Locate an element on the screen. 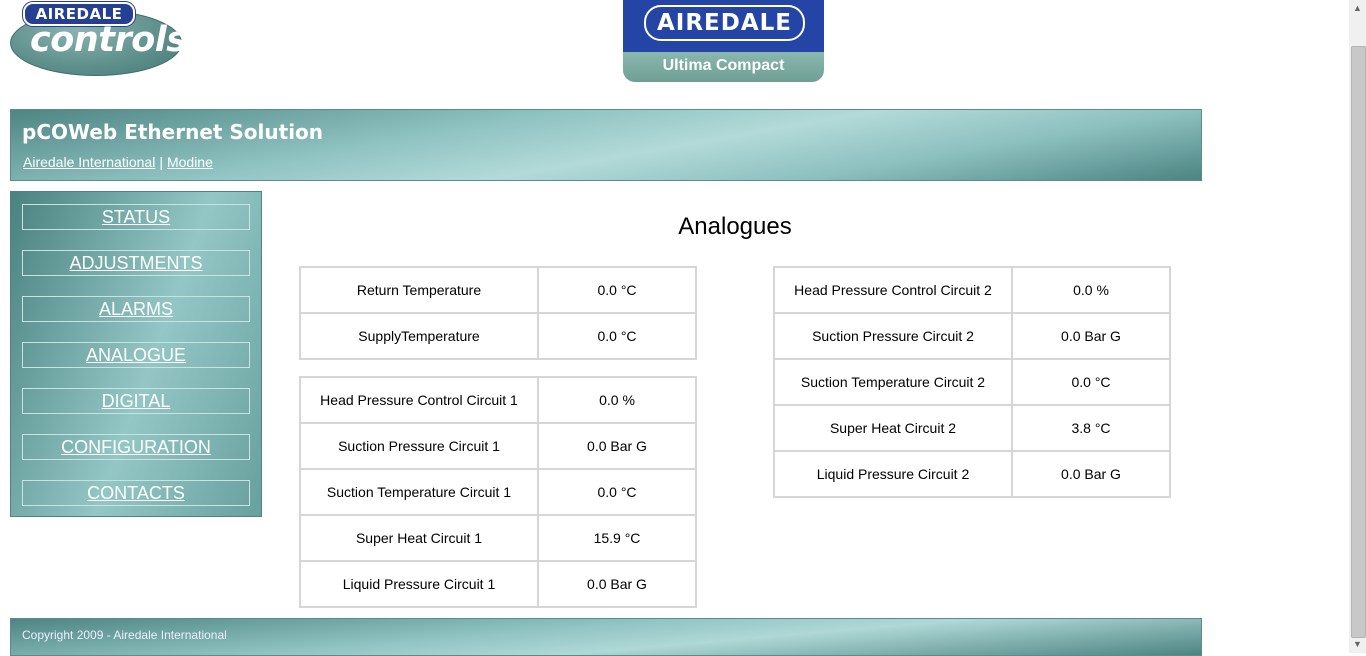 The image size is (1366, 656). link-modine: Modine is located at coordinates (190, 162).